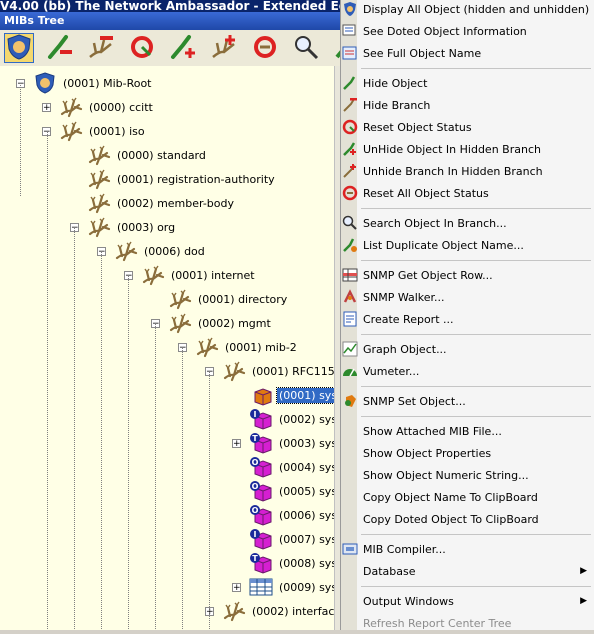 Image resolution: width=594 pixels, height=634 pixels. I want to click on tree-node-label: (0001) directory, so click(242, 299).